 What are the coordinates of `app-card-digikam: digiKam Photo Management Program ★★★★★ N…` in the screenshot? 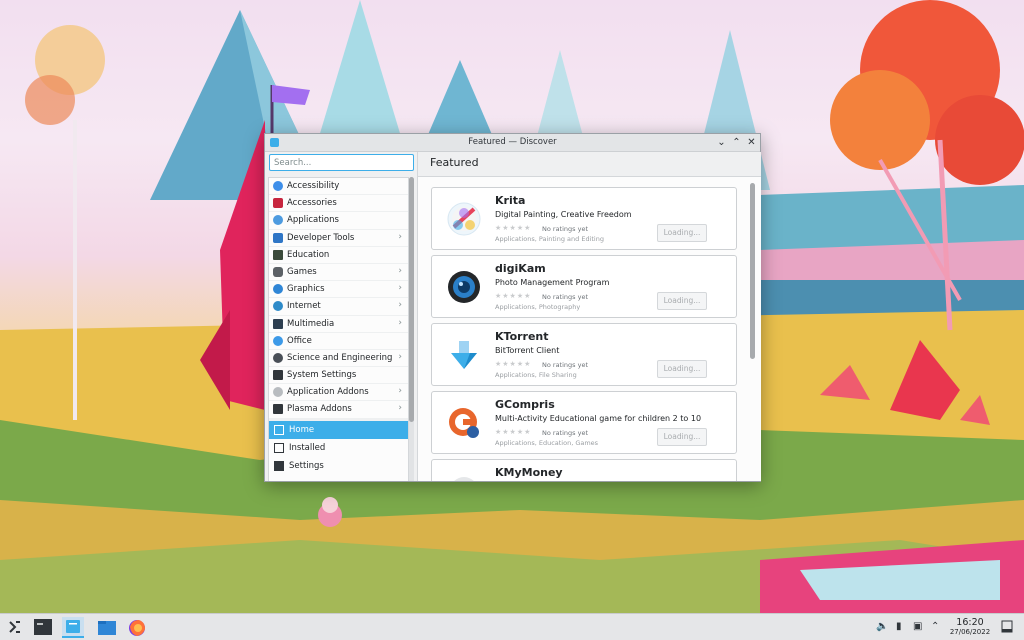 It's located at (584, 286).